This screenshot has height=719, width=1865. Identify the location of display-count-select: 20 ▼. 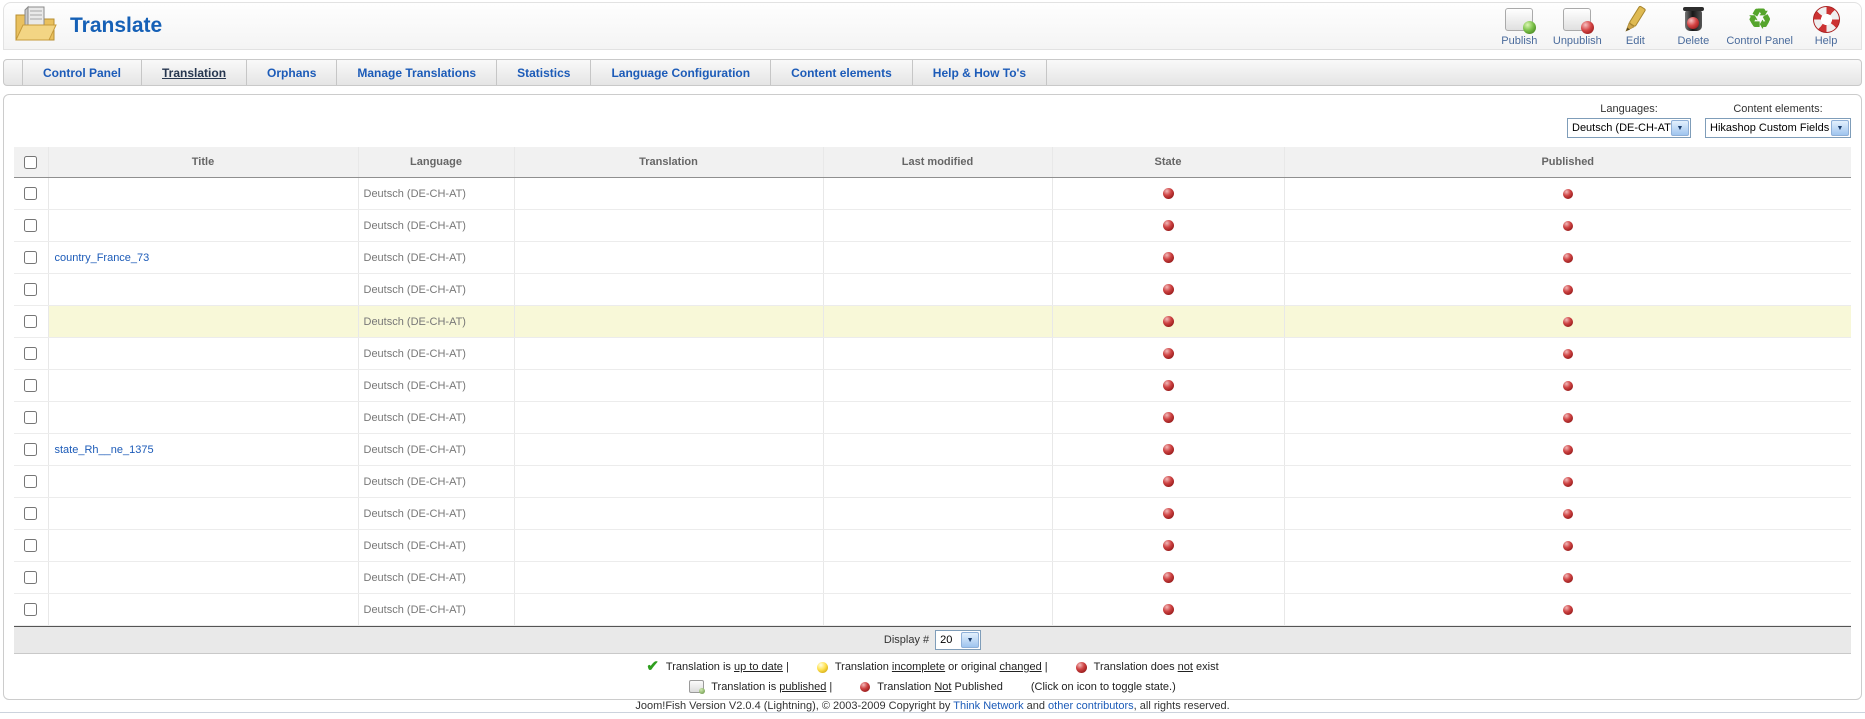
(958, 640).